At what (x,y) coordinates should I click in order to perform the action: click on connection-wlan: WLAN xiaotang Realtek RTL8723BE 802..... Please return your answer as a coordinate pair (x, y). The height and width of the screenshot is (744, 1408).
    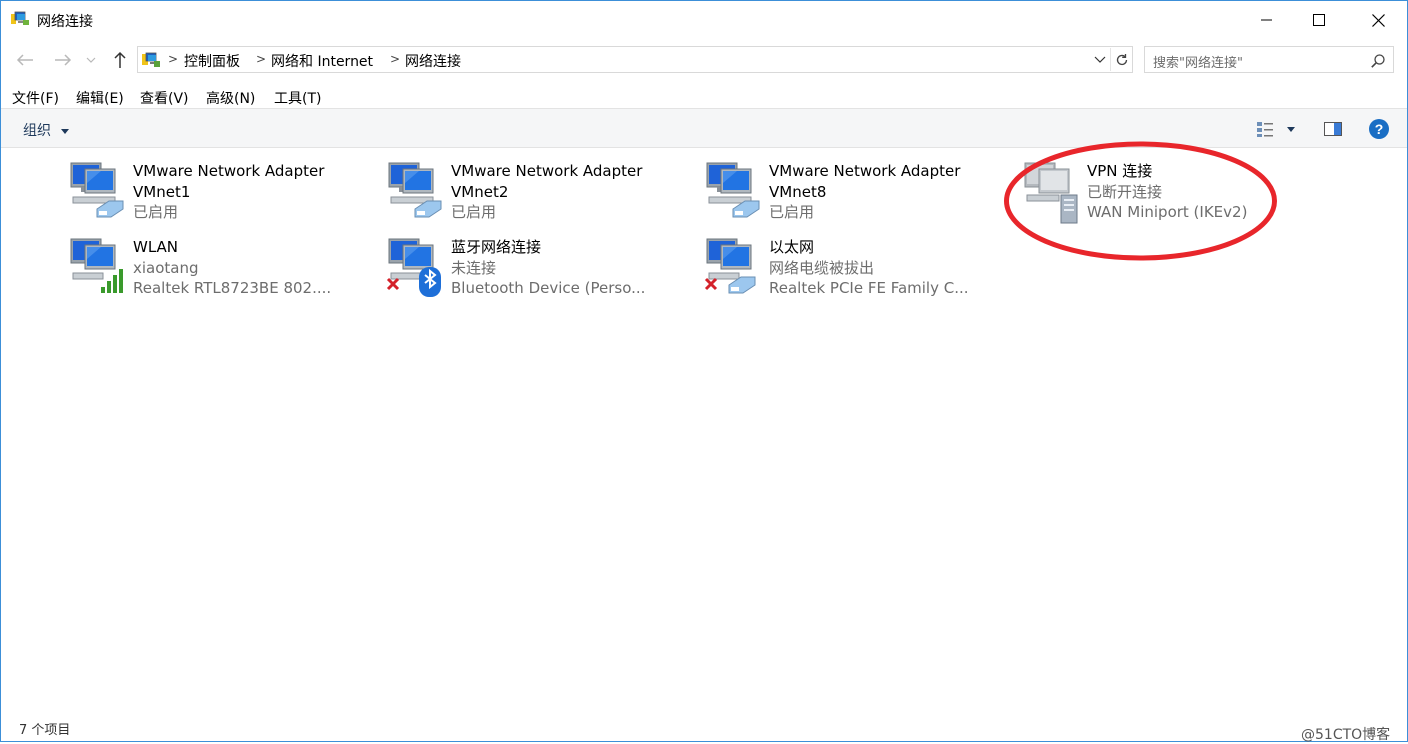
    Looking at the image, I should click on (222, 272).